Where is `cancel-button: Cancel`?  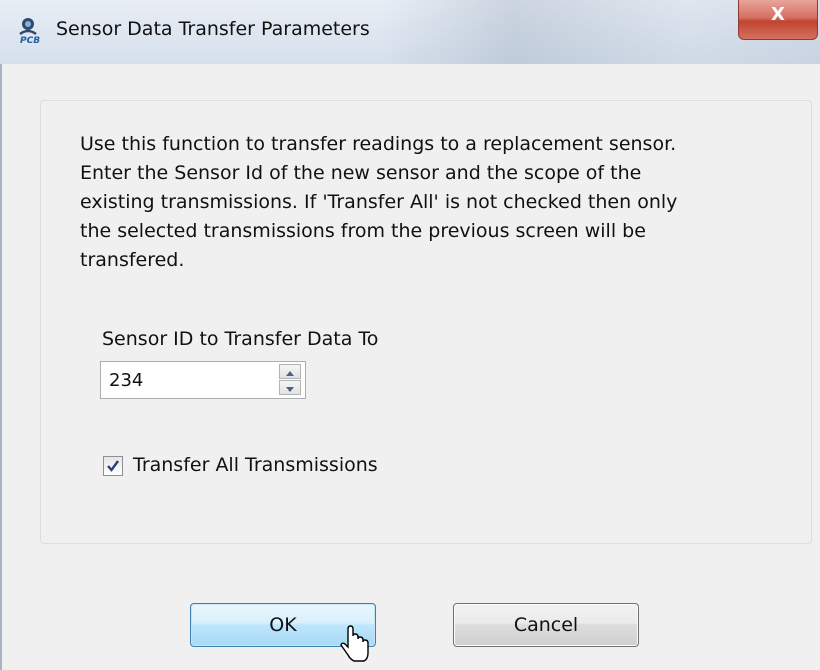
cancel-button: Cancel is located at coordinates (546, 625).